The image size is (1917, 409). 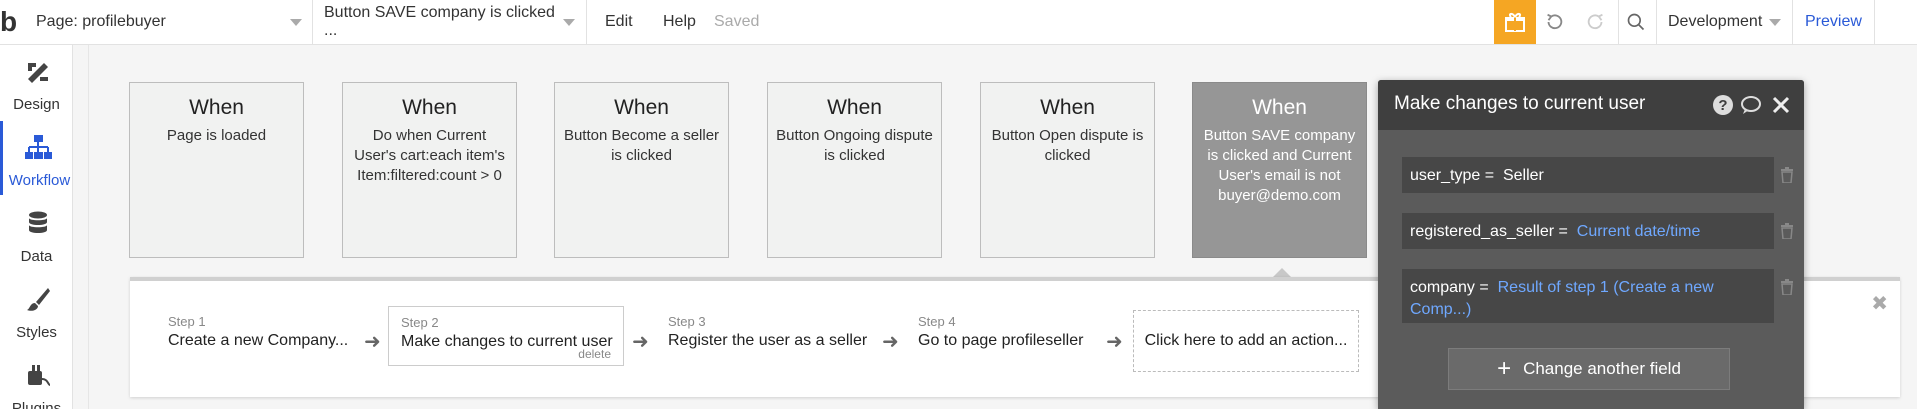 I want to click on environment-selector: Development, so click(x=1715, y=22).